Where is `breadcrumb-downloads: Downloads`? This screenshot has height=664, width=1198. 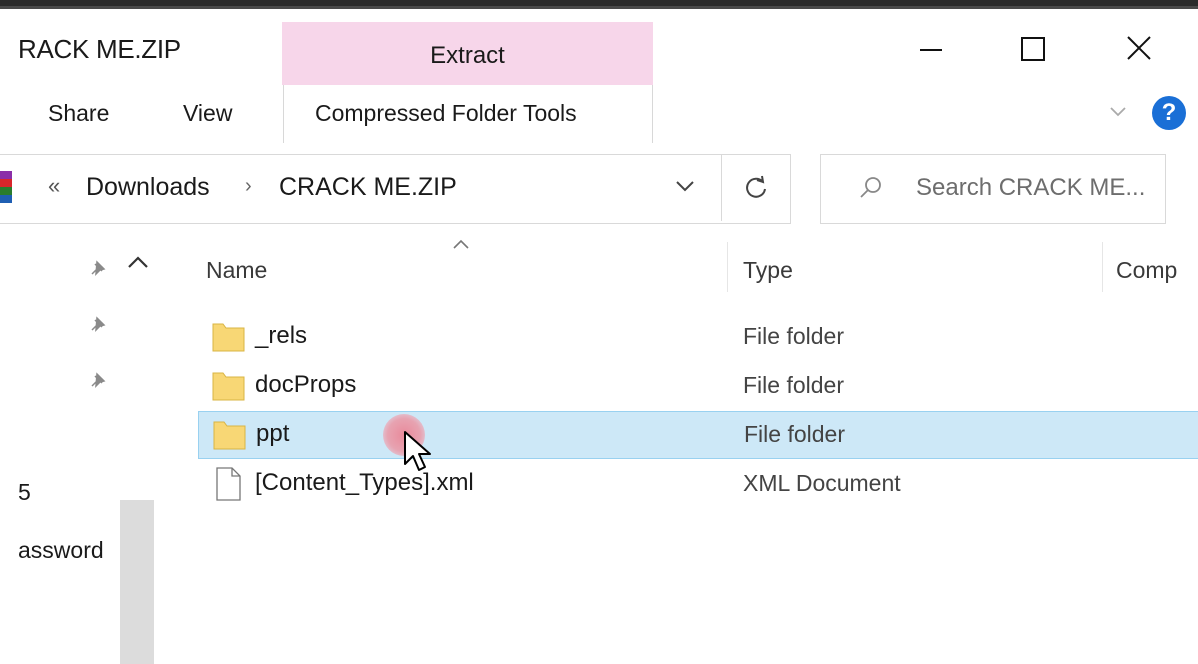
breadcrumb-downloads: Downloads is located at coordinates (148, 187).